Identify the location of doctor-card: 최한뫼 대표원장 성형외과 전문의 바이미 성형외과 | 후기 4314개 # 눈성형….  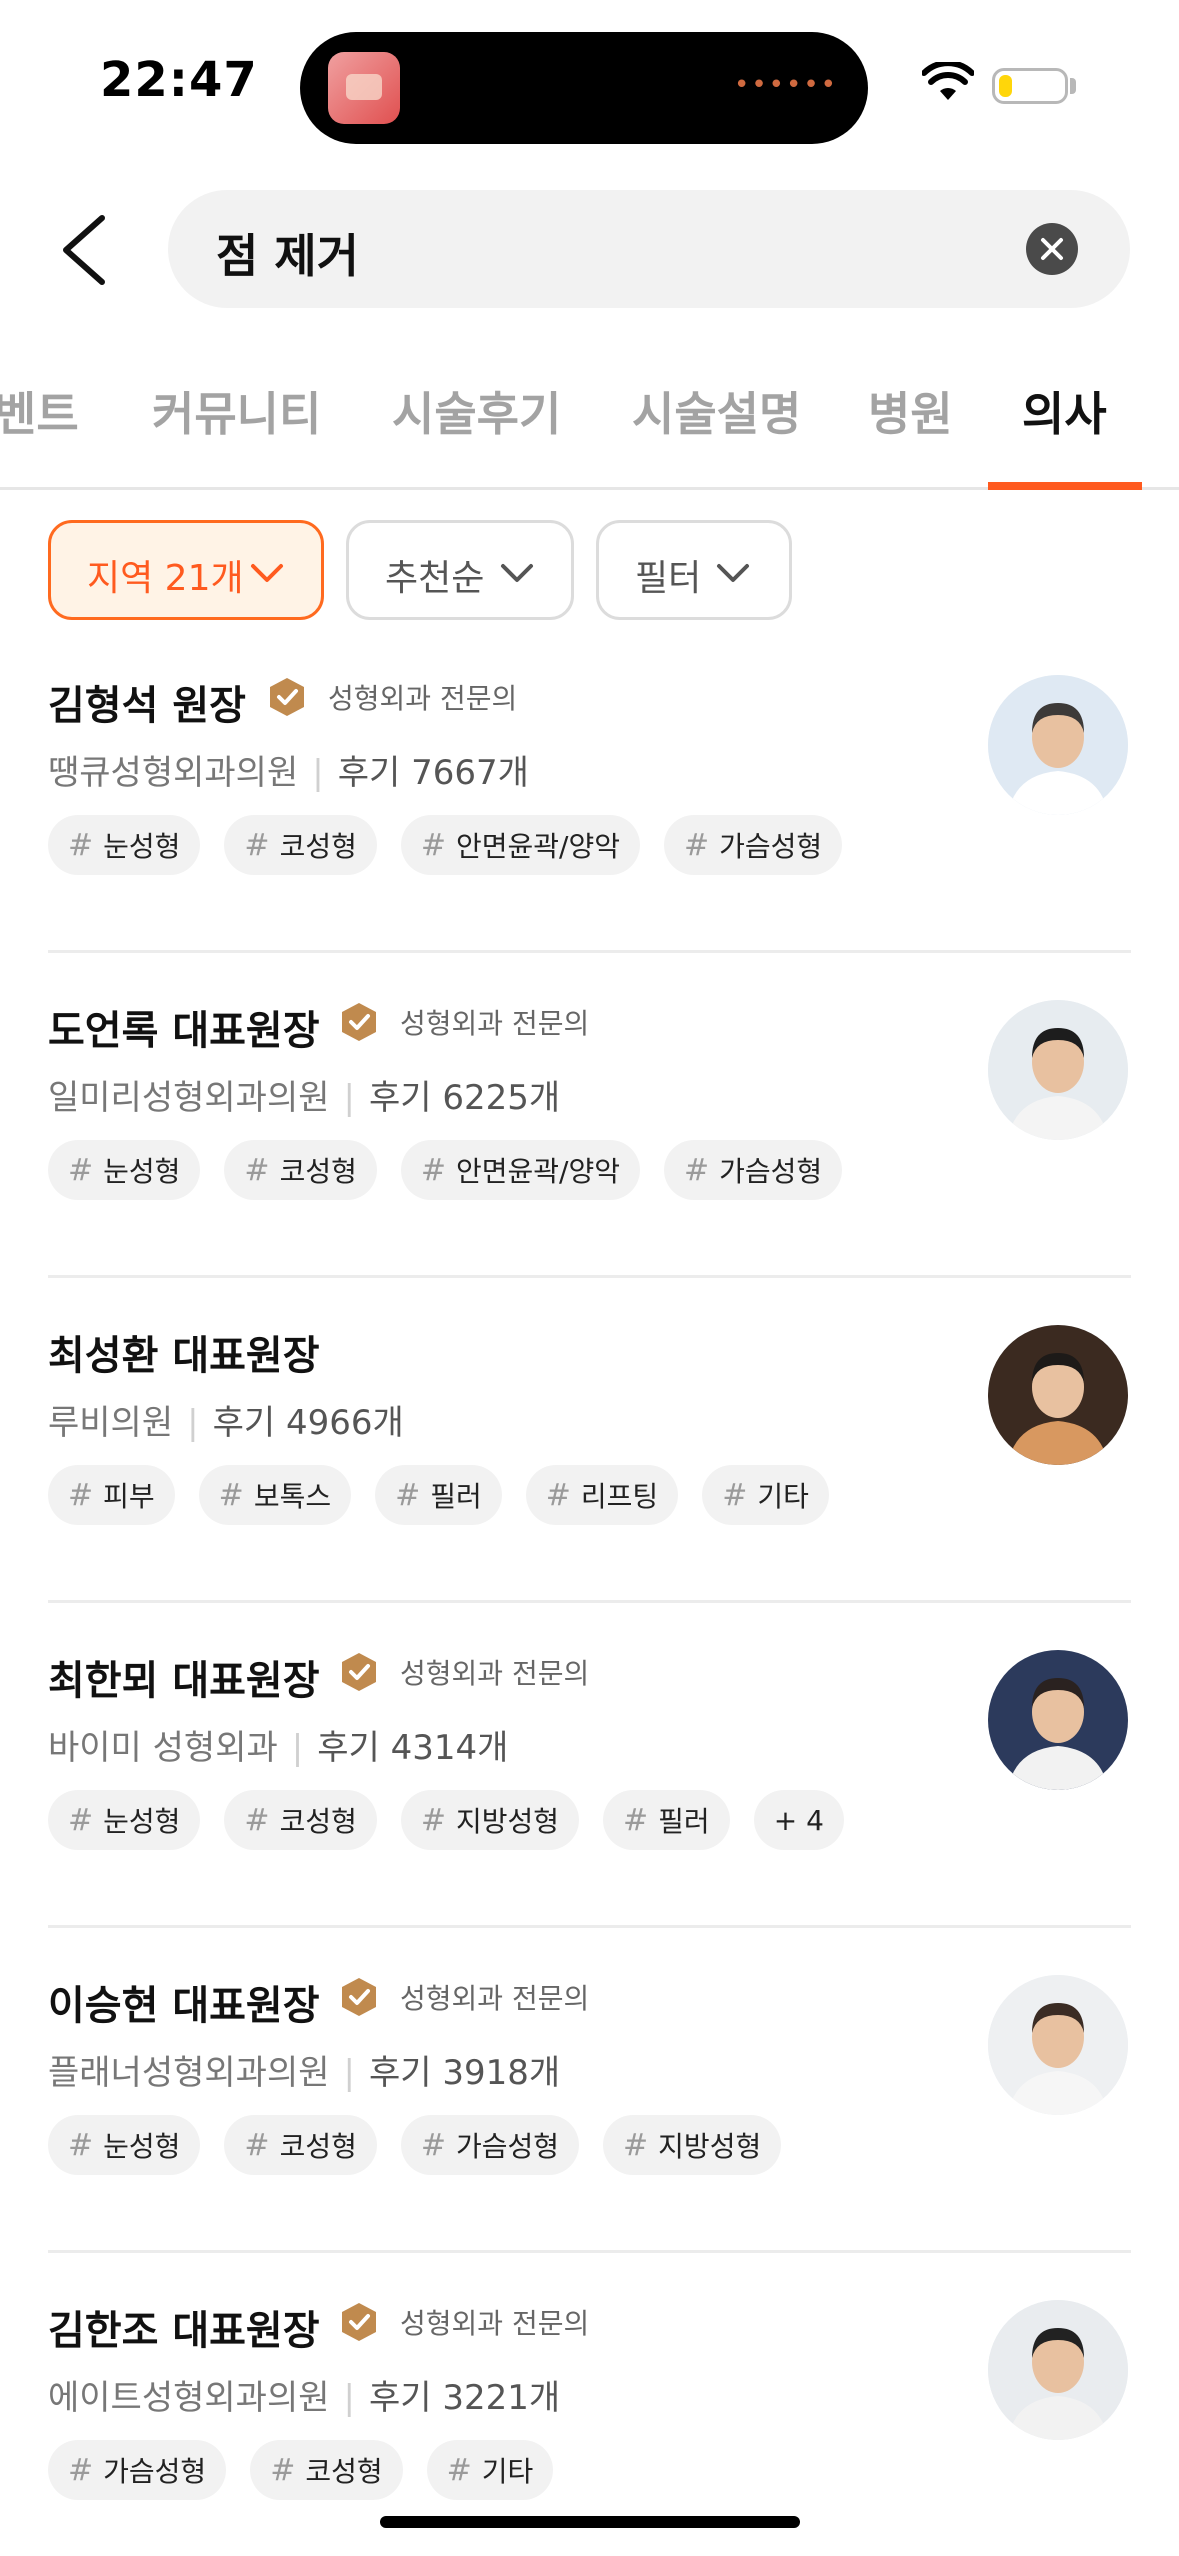
(589, 1762).